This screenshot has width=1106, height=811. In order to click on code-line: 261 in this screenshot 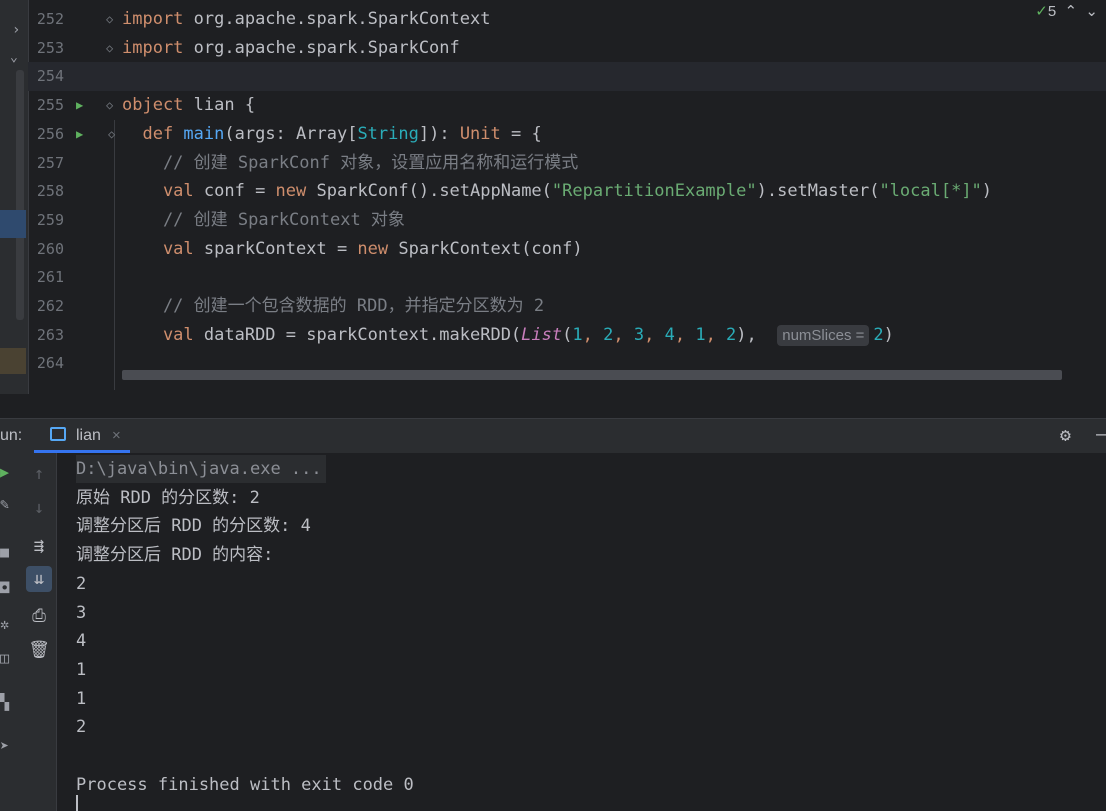, I will do `click(567, 277)`.